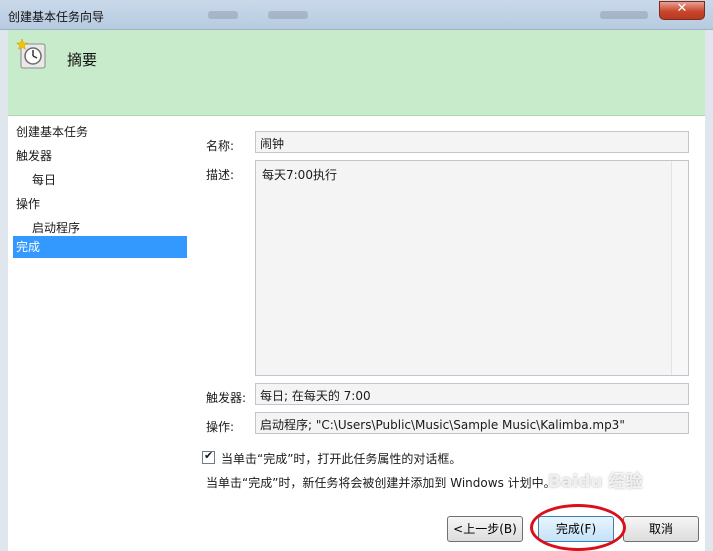 Image resolution: width=713 pixels, height=551 pixels. What do you see at coordinates (341, 458) in the screenshot?
I see `open-properties-label: 当单击“完成”时，打开此任务属性的对话框。` at bounding box center [341, 458].